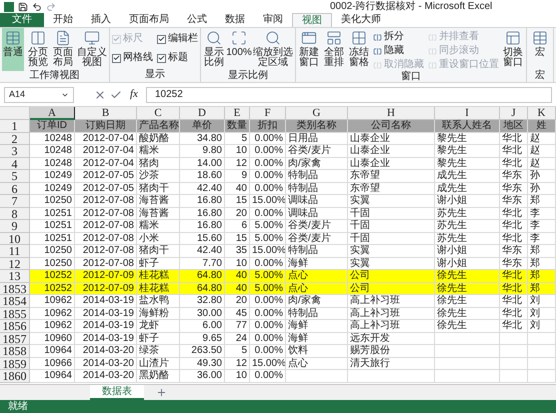 The height and width of the screenshot is (413, 556). Describe the element at coordinates (334, 49) in the screenshot. I see `ribbon-button: 全部重排` at that location.